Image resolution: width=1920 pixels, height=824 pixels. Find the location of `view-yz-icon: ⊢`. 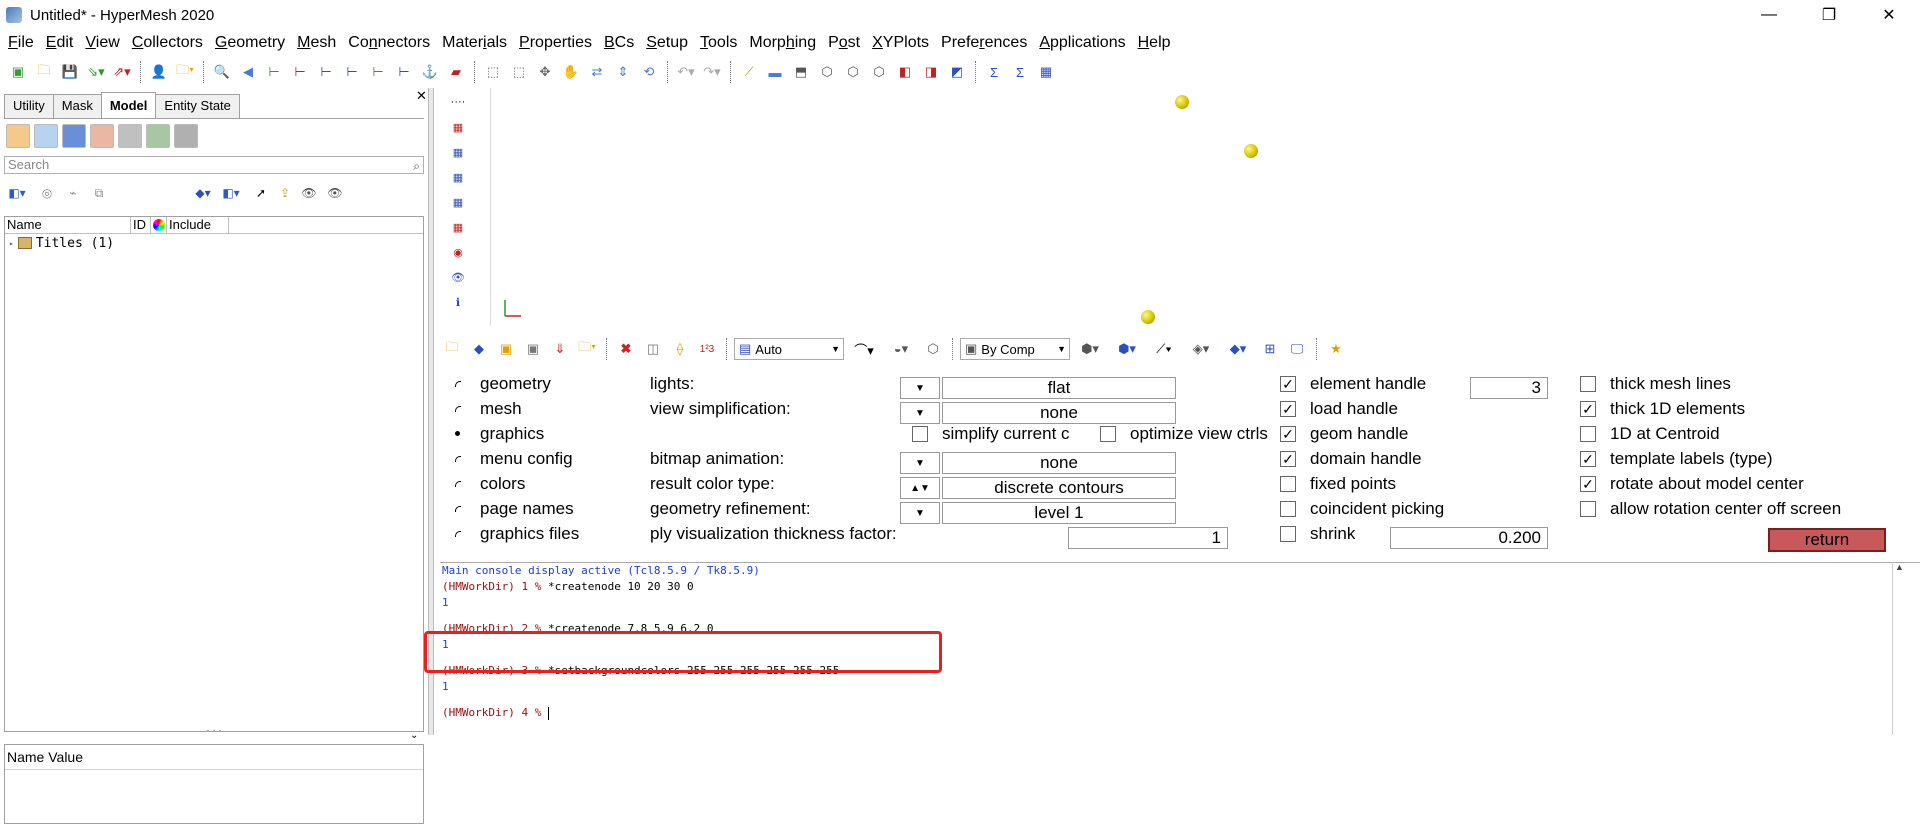

view-yz-icon: ⊢ is located at coordinates (274, 72).